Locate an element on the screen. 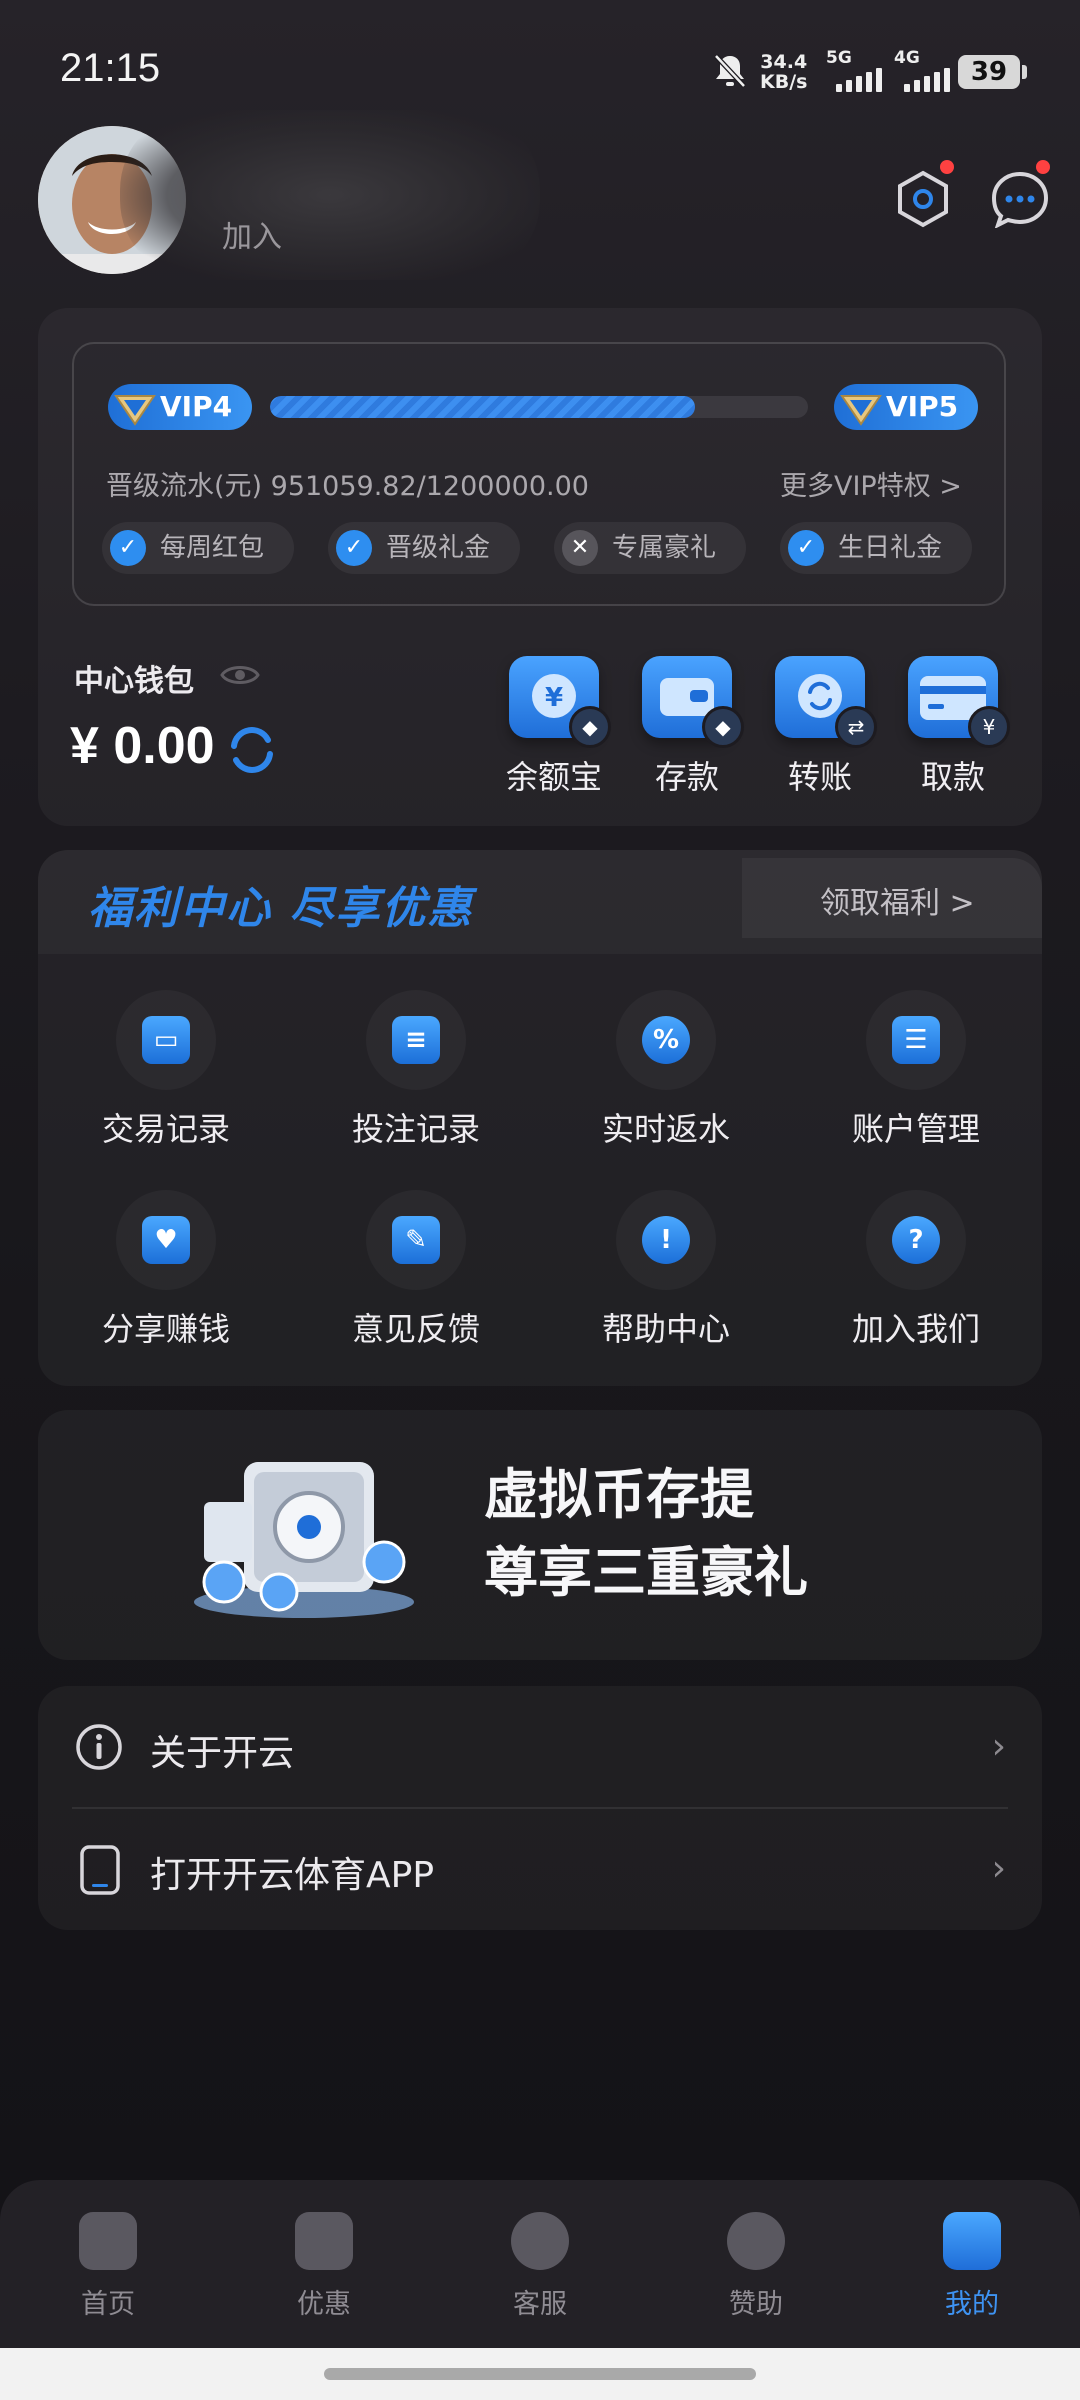  wallet-icon: ◆ is located at coordinates (693, 702).